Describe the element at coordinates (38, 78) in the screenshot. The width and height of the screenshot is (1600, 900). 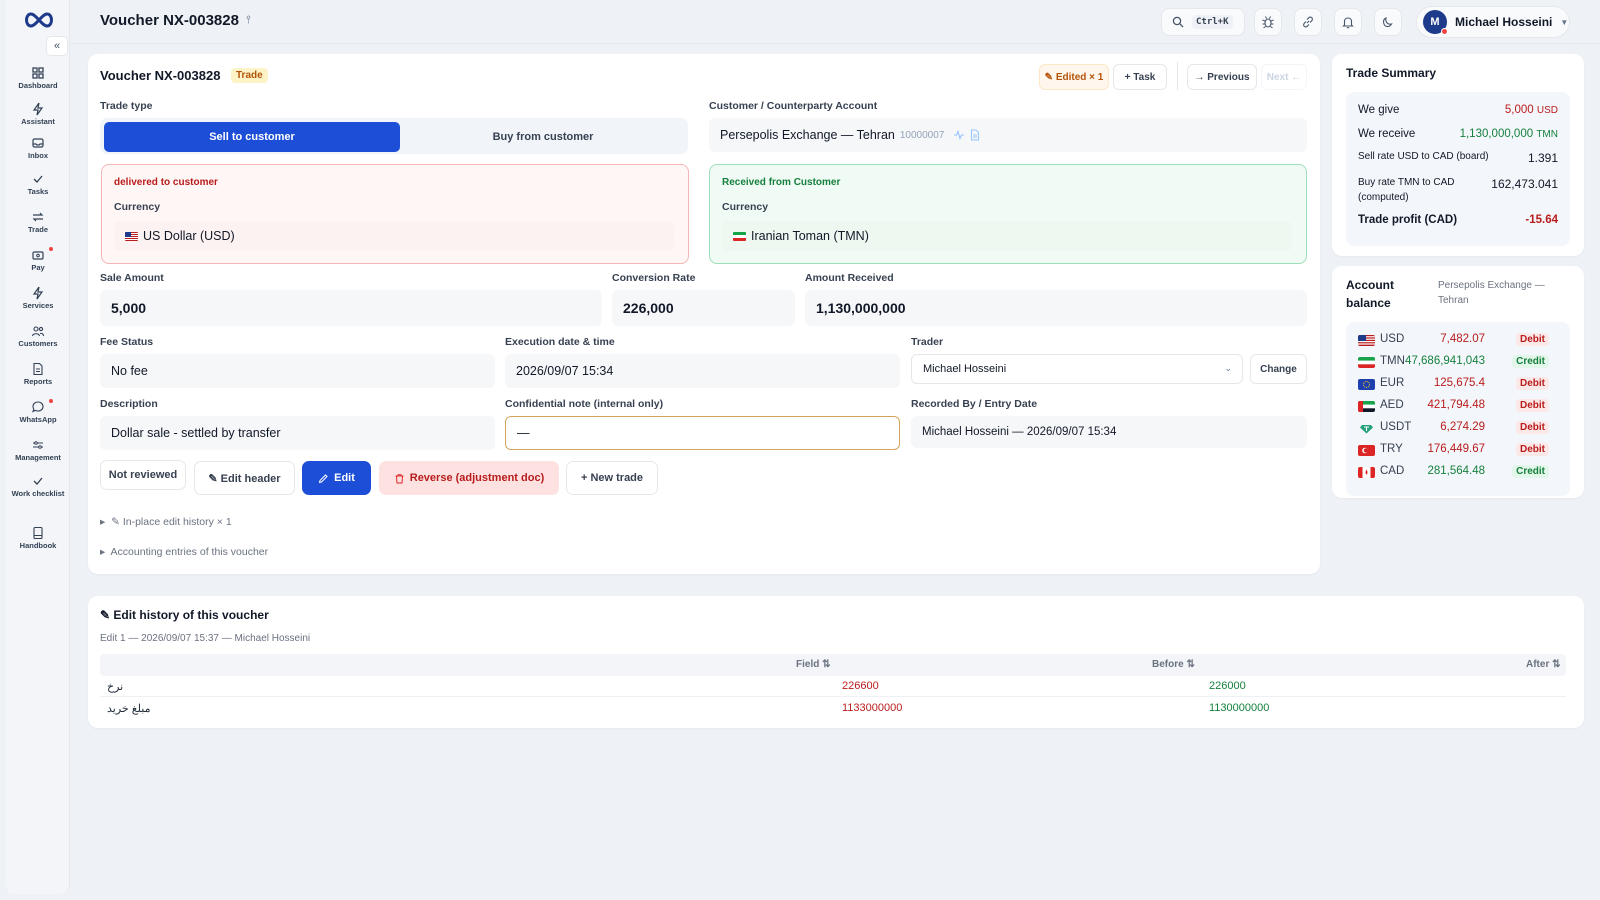
I see `sidebar-item-dashboard: Dashboard` at that location.